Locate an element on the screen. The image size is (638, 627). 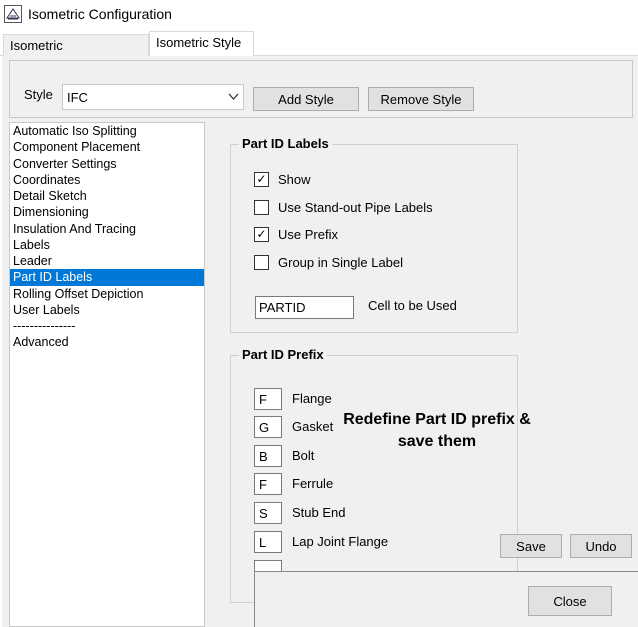
stub-end-prefix-input is located at coordinates (268, 513).